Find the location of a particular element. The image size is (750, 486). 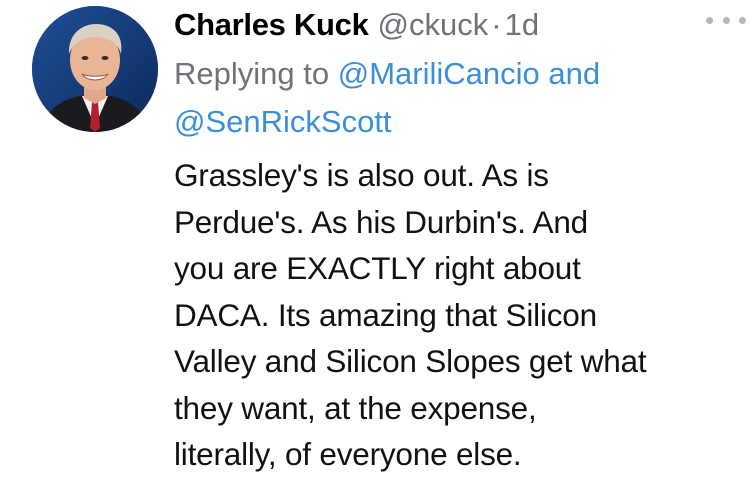

mention-link-marilicancio: @MariliCancio is located at coordinates (439, 73).